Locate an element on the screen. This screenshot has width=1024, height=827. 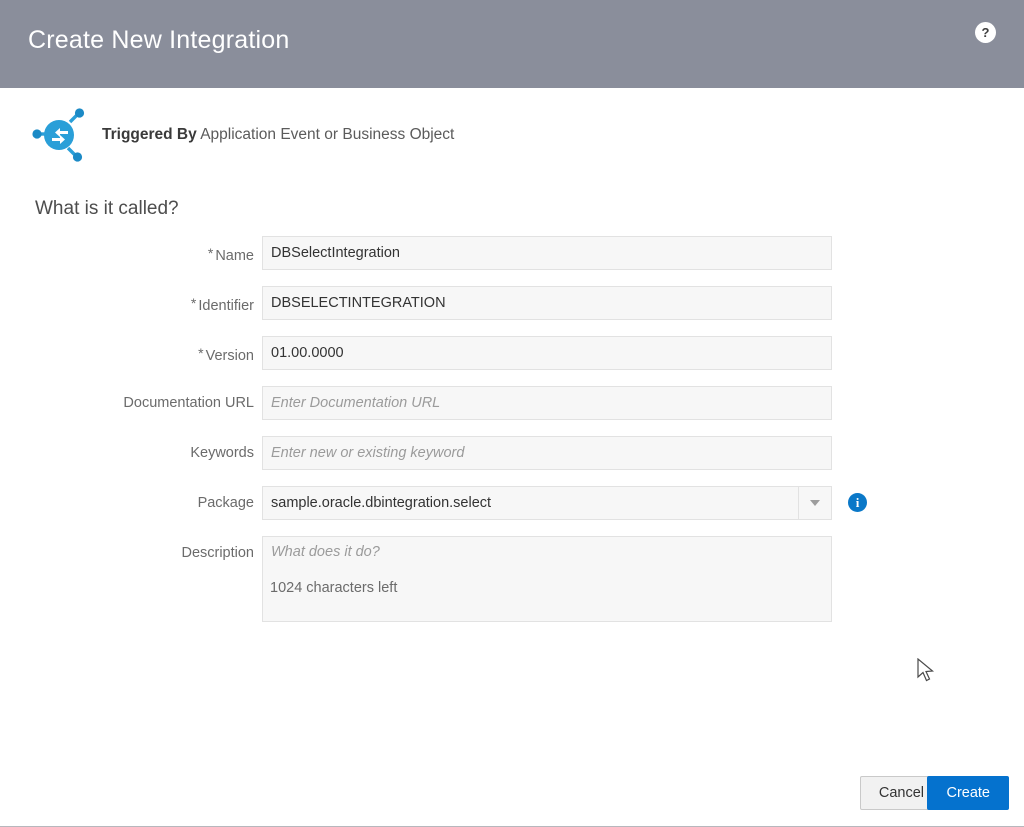
identifier-control is located at coordinates (547, 303).